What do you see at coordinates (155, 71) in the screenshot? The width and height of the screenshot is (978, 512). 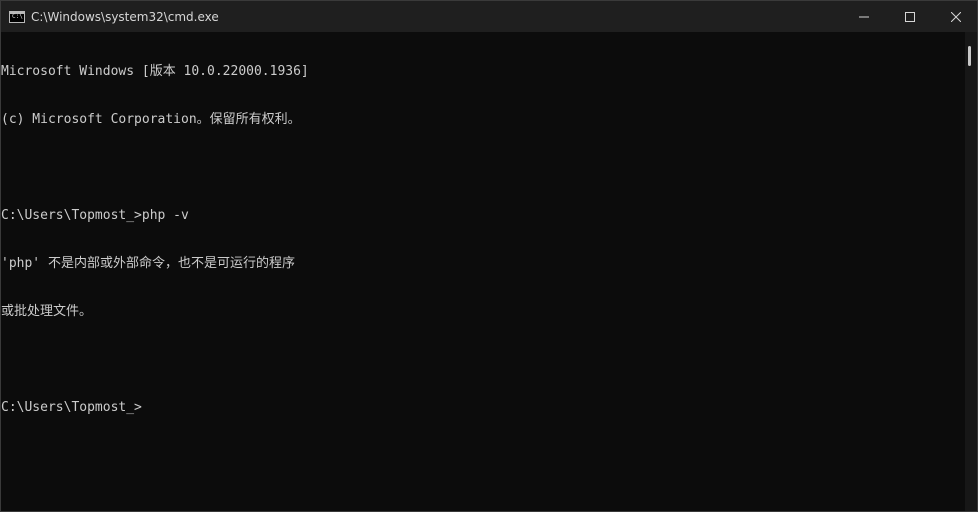 I see `console-line-version: Microsoft Windows [版本 10.0.22000.1936]` at bounding box center [155, 71].